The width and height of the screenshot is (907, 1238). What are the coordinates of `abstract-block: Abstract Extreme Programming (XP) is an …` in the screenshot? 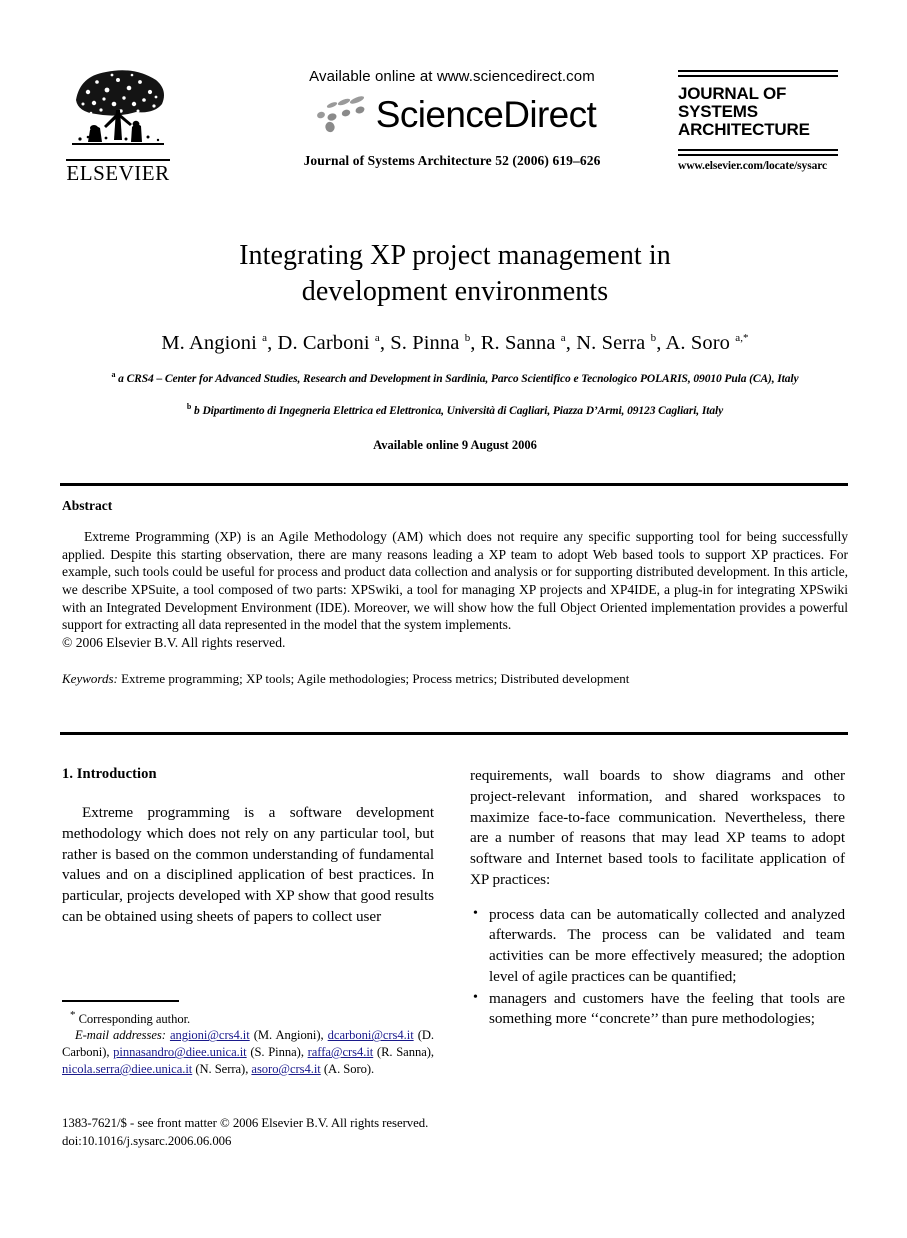 It's located at (455, 593).